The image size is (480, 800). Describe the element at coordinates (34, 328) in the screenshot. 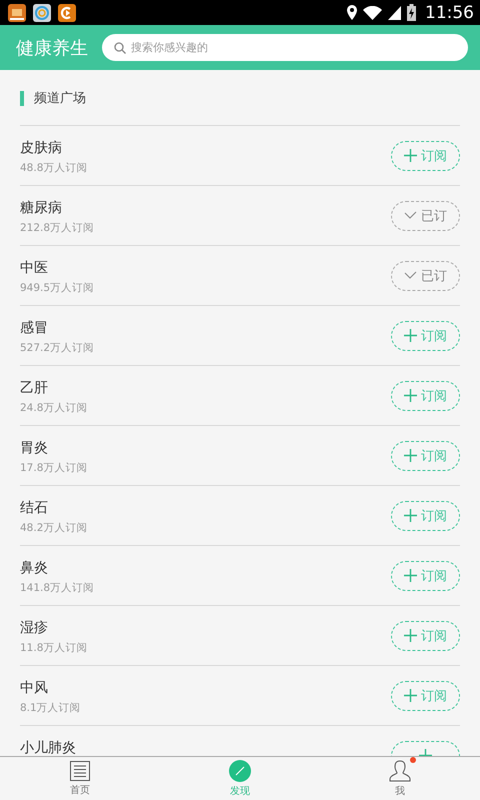

I see `channel-name: 感冒` at that location.